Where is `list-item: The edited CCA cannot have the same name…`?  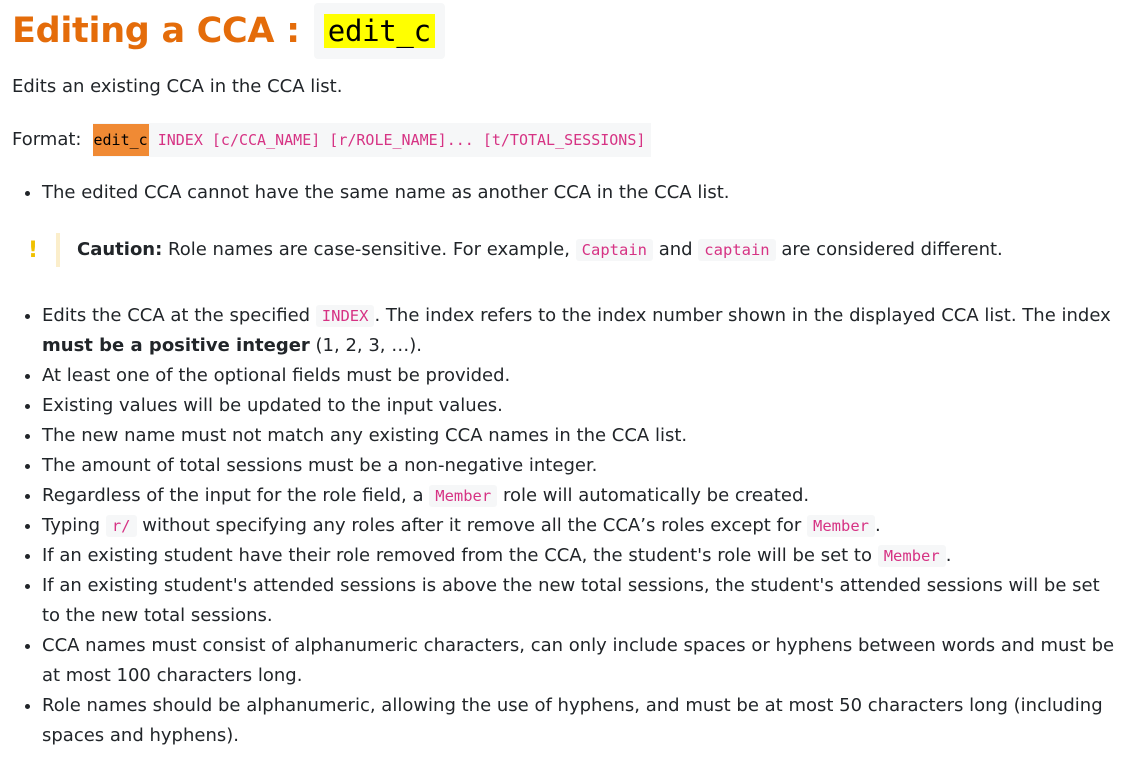 list-item: The edited CCA cannot have the same name… is located at coordinates (582, 193).